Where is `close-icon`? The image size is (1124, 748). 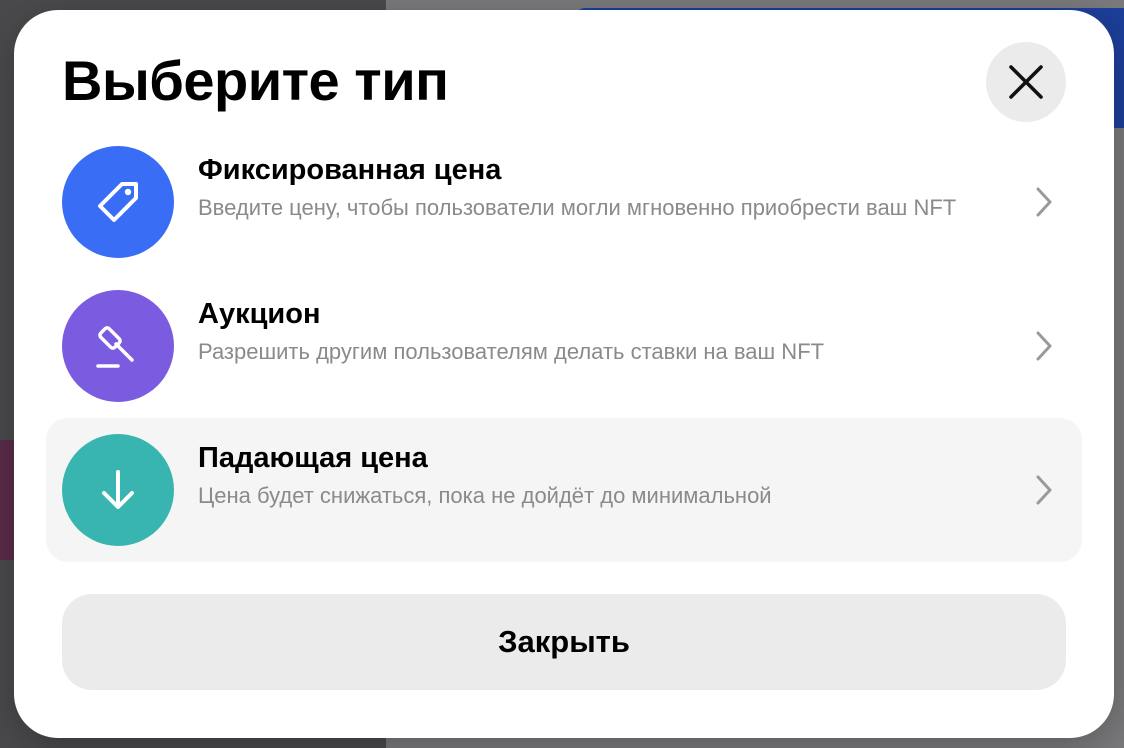 close-icon is located at coordinates (1026, 82).